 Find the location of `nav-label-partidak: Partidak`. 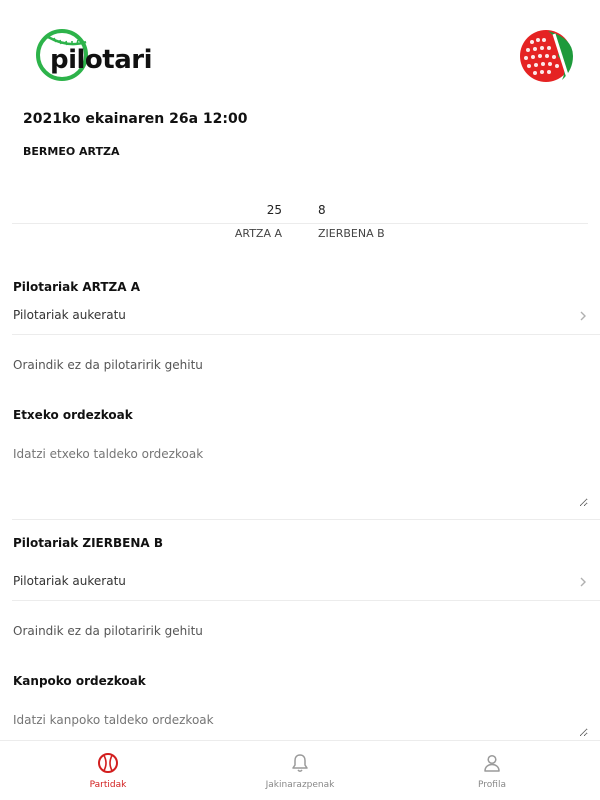

nav-label-partidak: Partidak is located at coordinates (108, 785).